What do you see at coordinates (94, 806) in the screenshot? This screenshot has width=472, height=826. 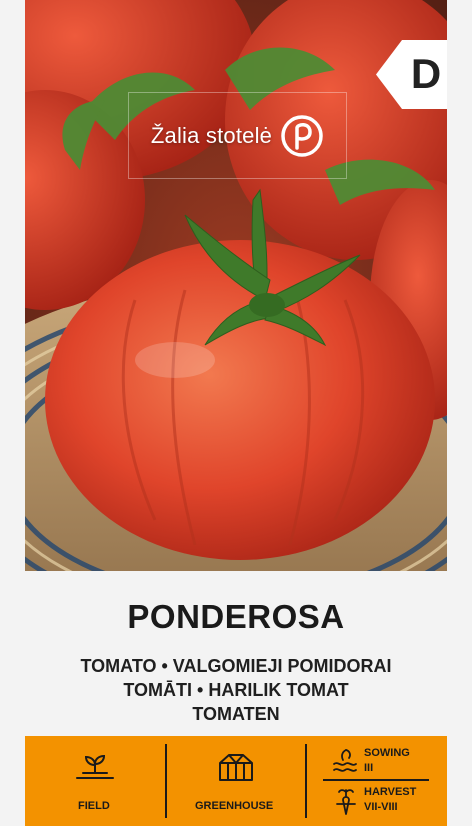 I see `field-label: FIELD` at bounding box center [94, 806].